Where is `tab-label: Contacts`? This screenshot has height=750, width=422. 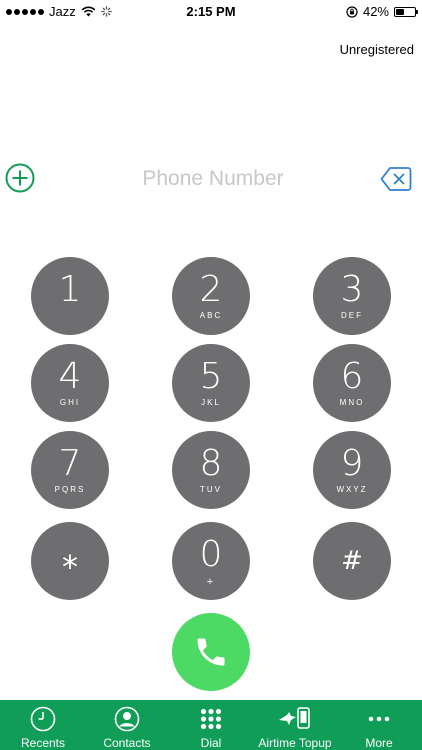
tab-label: Contacts is located at coordinates (127, 743).